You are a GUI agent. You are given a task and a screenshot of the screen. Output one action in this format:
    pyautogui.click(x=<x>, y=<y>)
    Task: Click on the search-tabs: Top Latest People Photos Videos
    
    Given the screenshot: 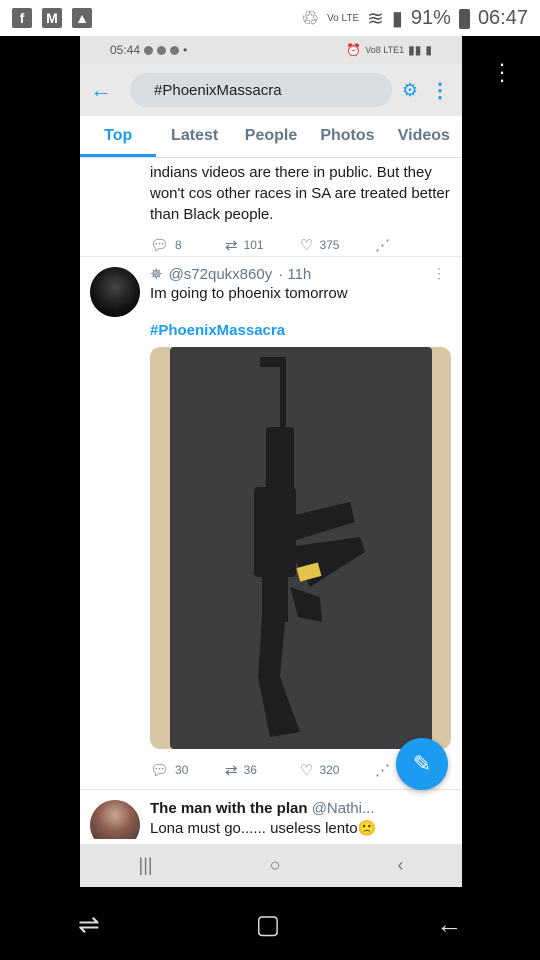 What is the action you would take?
    pyautogui.click(x=271, y=137)
    